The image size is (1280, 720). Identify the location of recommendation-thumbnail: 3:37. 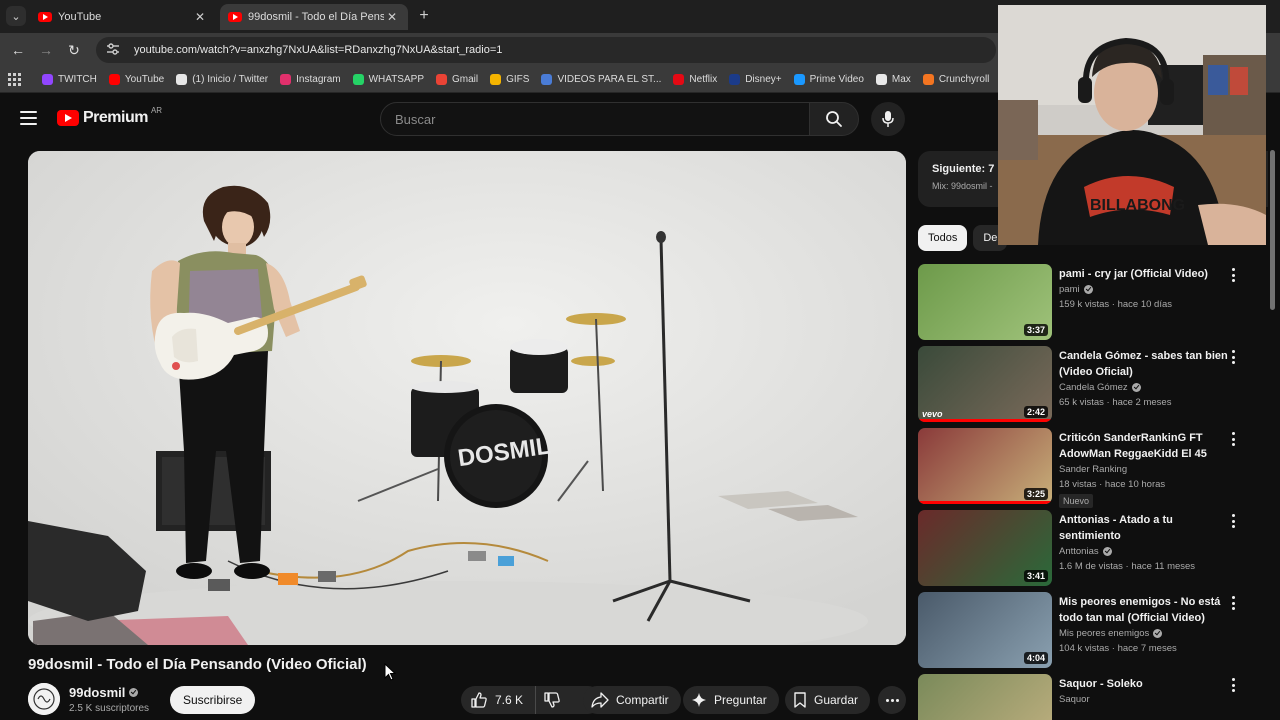
(985, 302).